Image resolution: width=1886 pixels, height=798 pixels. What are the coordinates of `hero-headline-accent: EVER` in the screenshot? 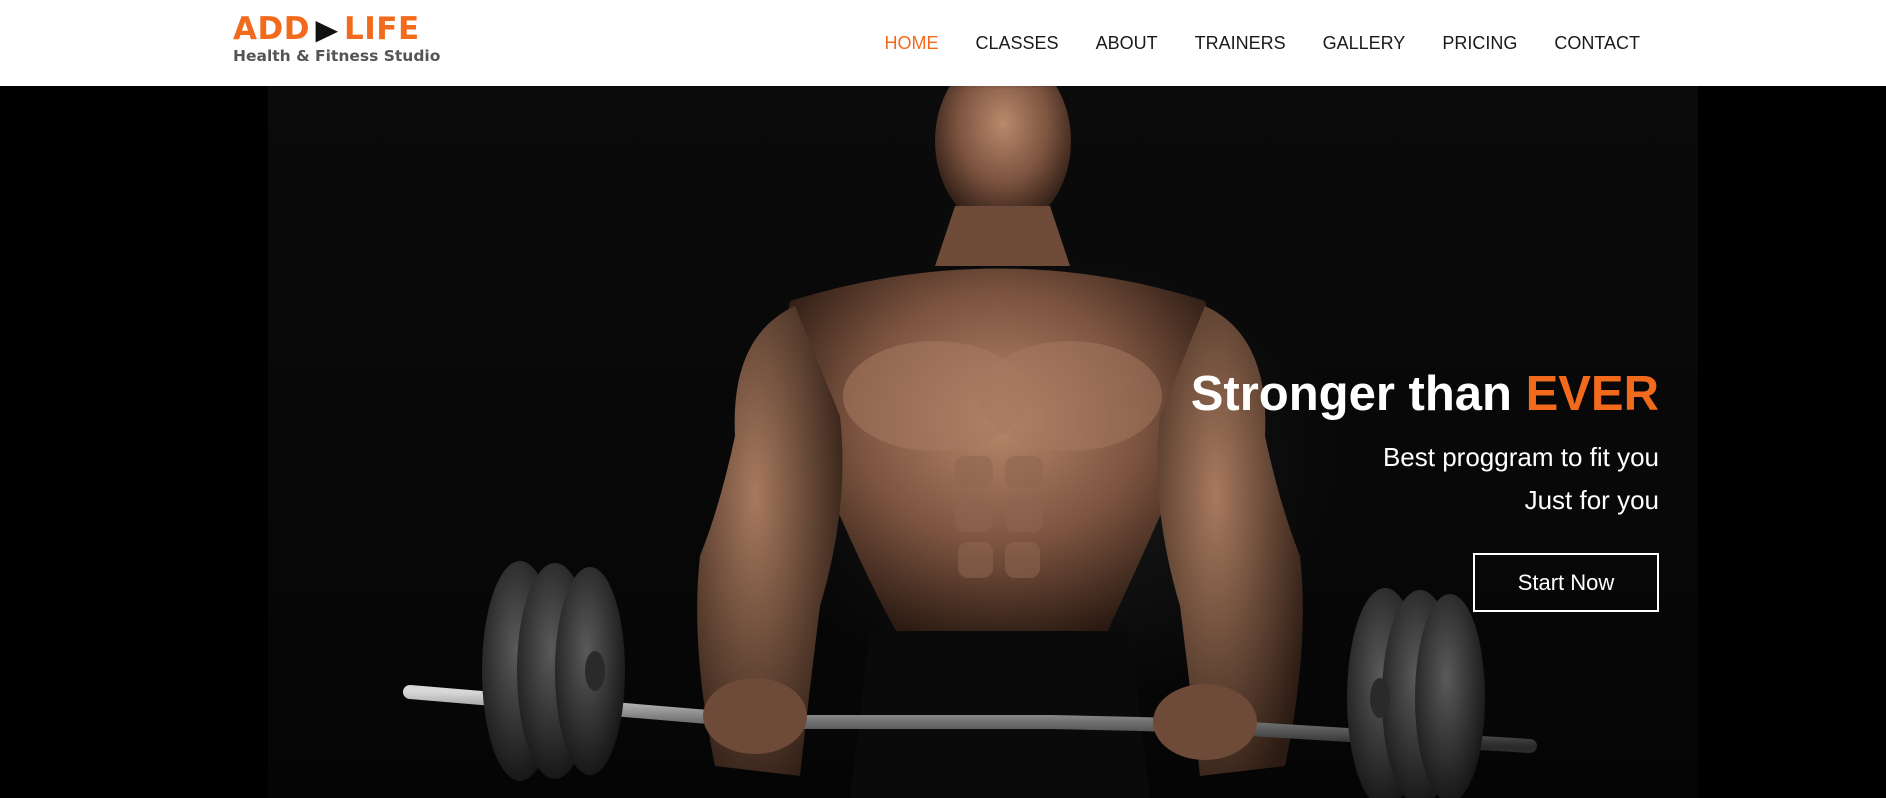 It's located at (1592, 394).